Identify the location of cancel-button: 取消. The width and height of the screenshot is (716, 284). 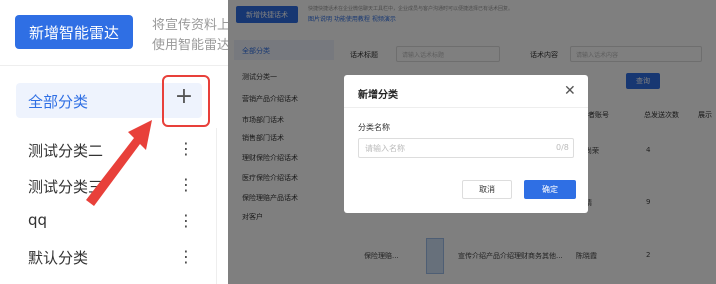
(487, 189).